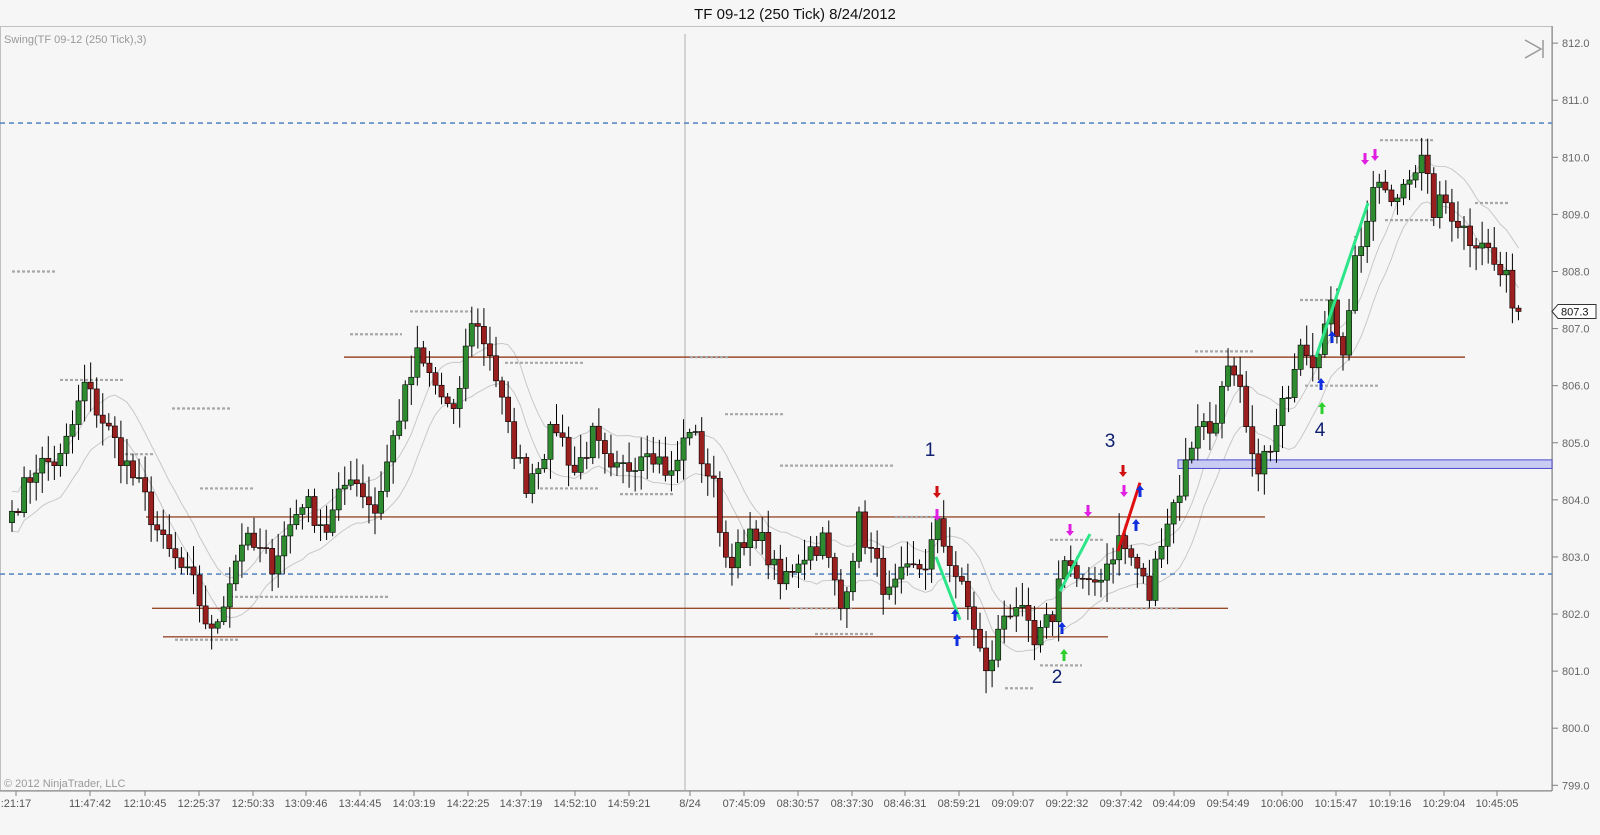  What do you see at coordinates (689, 804) in the screenshot?
I see `x-tick-label: 8/24` at bounding box center [689, 804].